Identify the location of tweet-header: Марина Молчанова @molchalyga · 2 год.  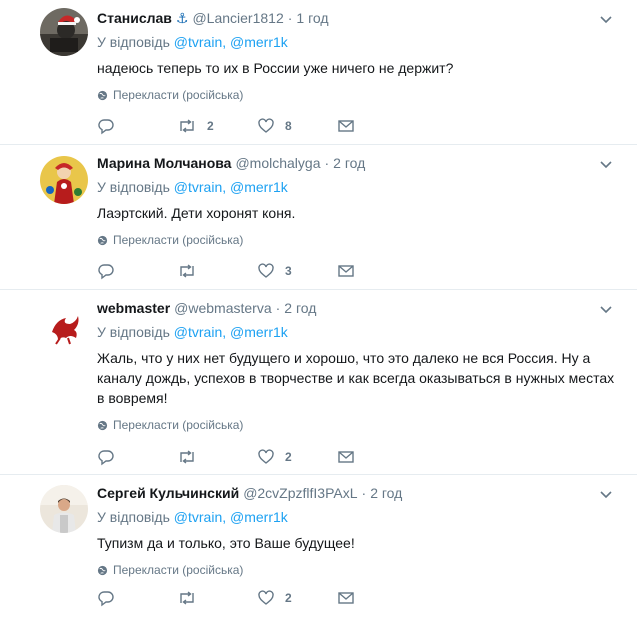
(357, 163).